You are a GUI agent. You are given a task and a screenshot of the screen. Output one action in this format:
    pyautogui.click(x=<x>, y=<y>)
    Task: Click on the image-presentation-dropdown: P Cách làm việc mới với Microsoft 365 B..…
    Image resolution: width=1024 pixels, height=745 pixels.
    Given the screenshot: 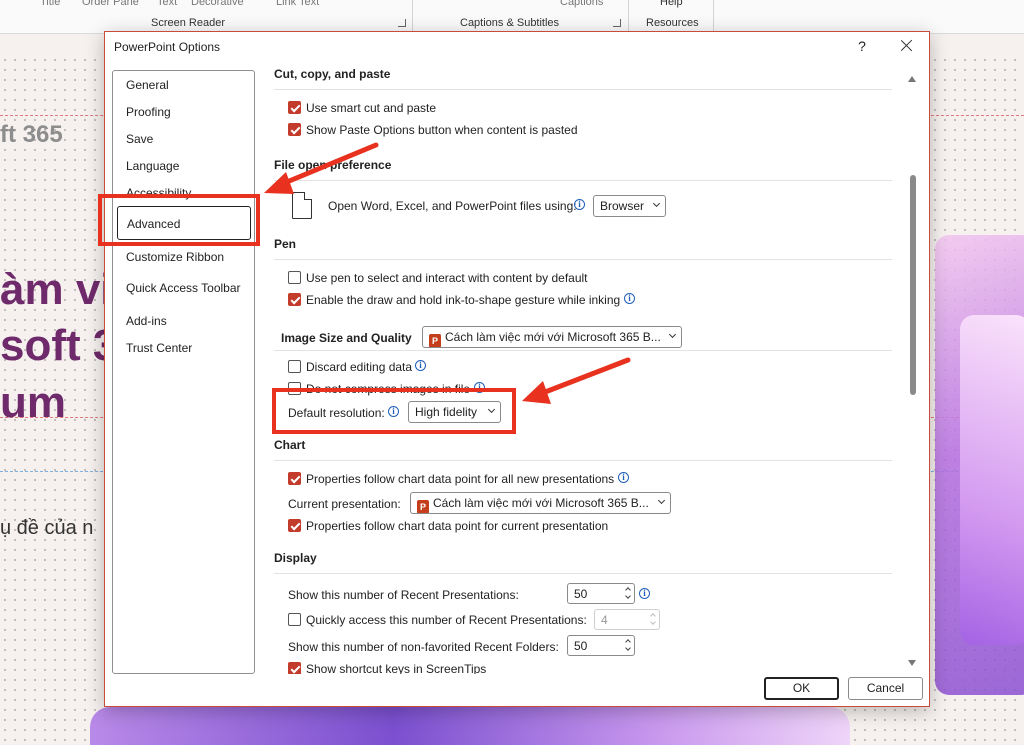 What is the action you would take?
    pyautogui.click(x=552, y=337)
    